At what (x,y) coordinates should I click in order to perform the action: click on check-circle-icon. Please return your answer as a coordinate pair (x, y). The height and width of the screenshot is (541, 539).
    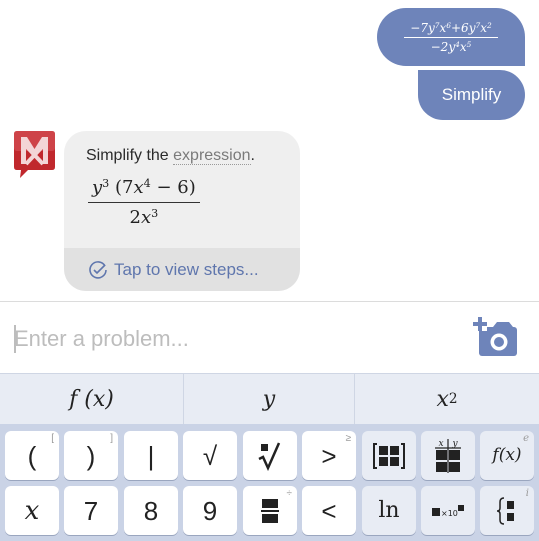
    Looking at the image, I should click on (98, 269).